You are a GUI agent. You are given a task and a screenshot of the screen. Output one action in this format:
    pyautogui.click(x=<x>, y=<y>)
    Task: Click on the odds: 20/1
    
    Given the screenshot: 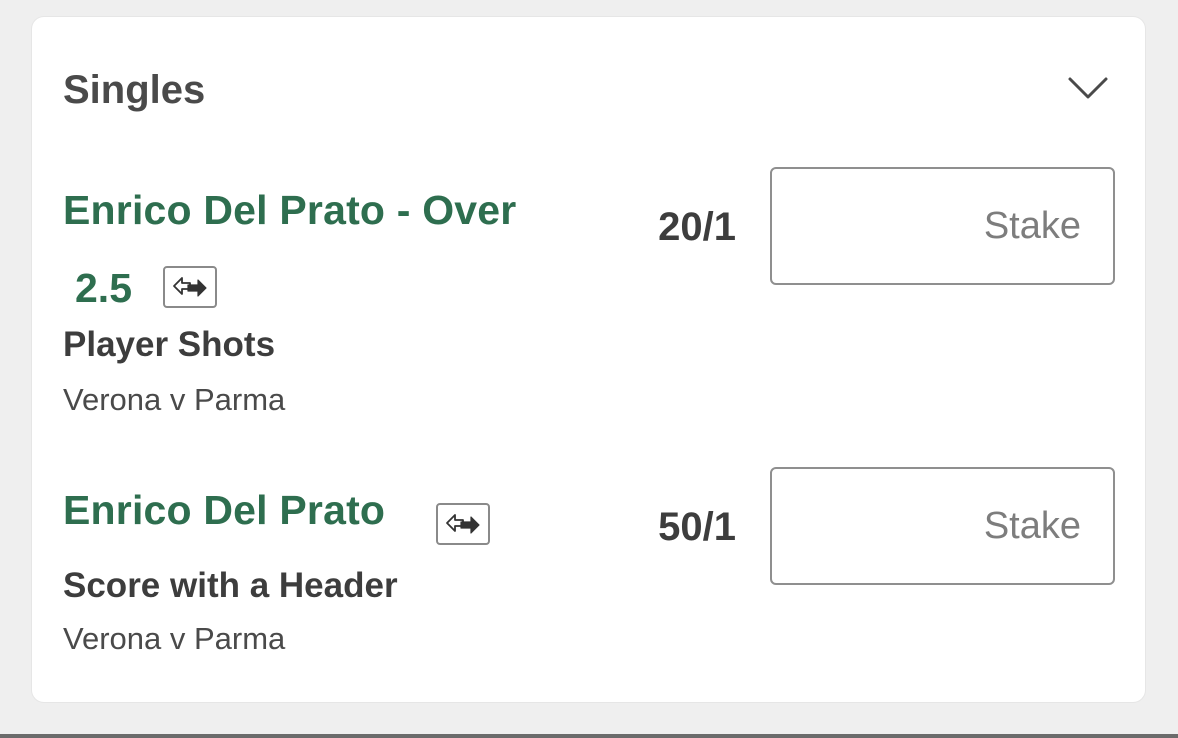 What is the action you would take?
    pyautogui.click(x=688, y=227)
    